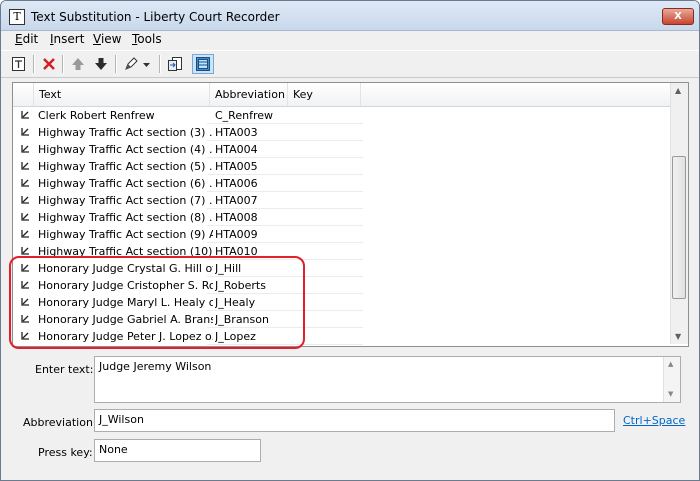 The image size is (700, 481). I want to click on text-template-icon, so click(18, 64).